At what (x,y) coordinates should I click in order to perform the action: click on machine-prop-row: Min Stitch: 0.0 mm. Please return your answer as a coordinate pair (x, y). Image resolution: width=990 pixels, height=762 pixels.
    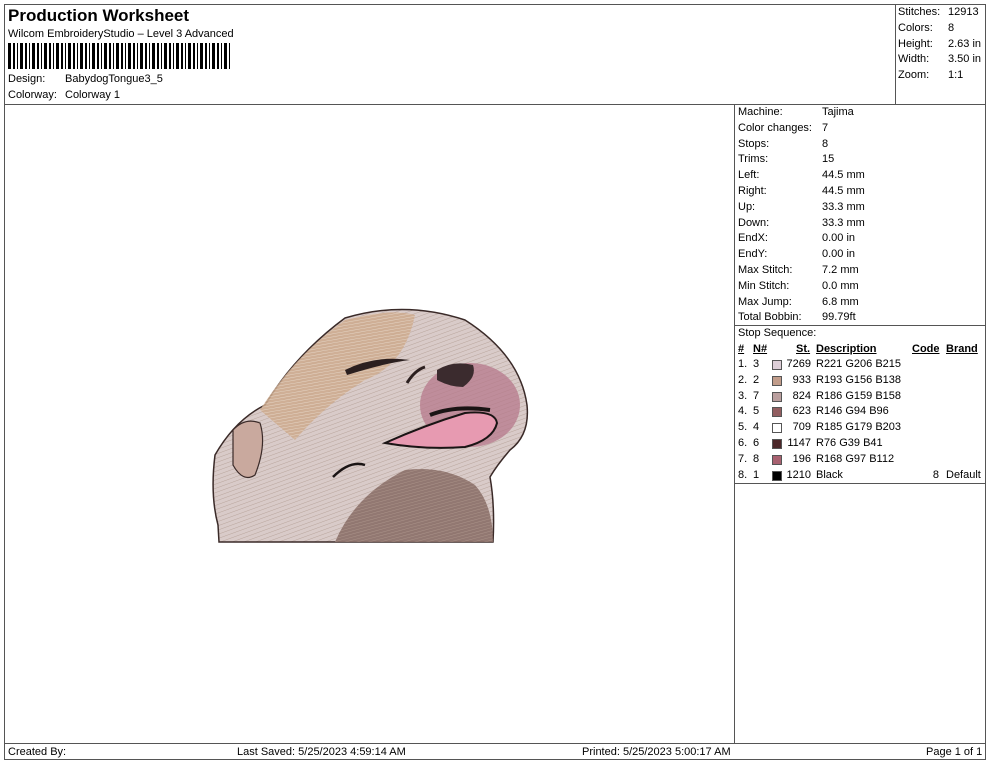
    Looking at the image, I should click on (798, 286).